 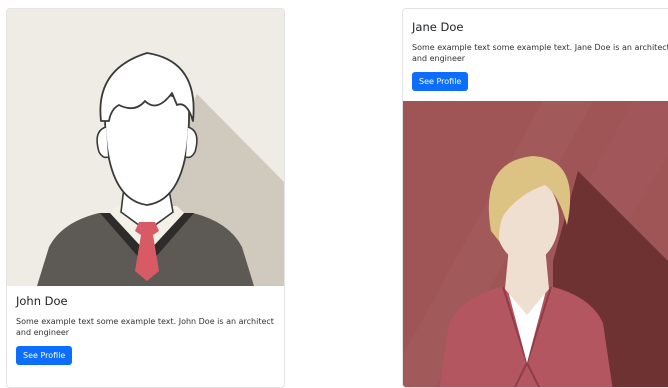 I want to click on card-title: John Doe, so click(x=42, y=301).